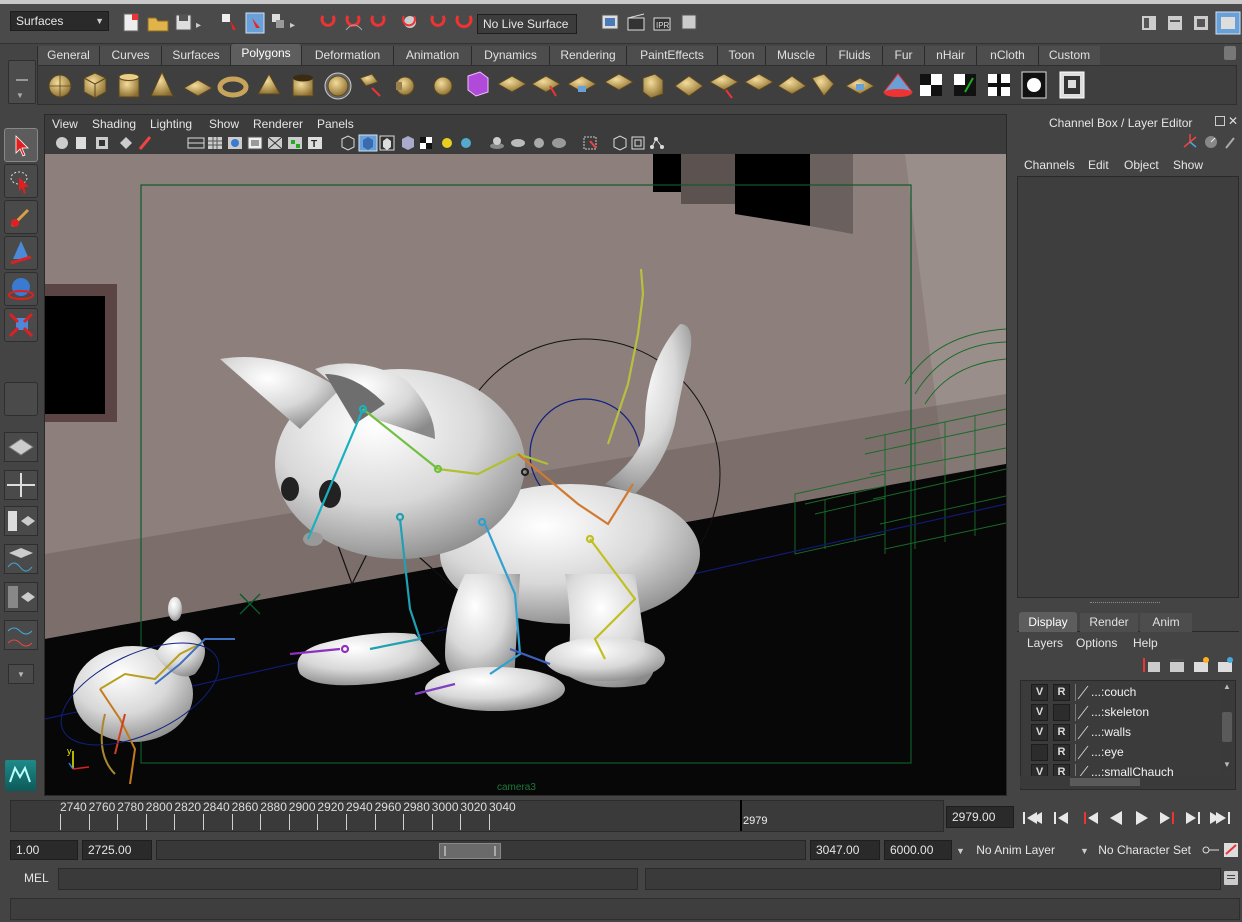 The width and height of the screenshot is (1242, 922). I want to click on shelf-tab-custom: Custom, so click(1069, 55).